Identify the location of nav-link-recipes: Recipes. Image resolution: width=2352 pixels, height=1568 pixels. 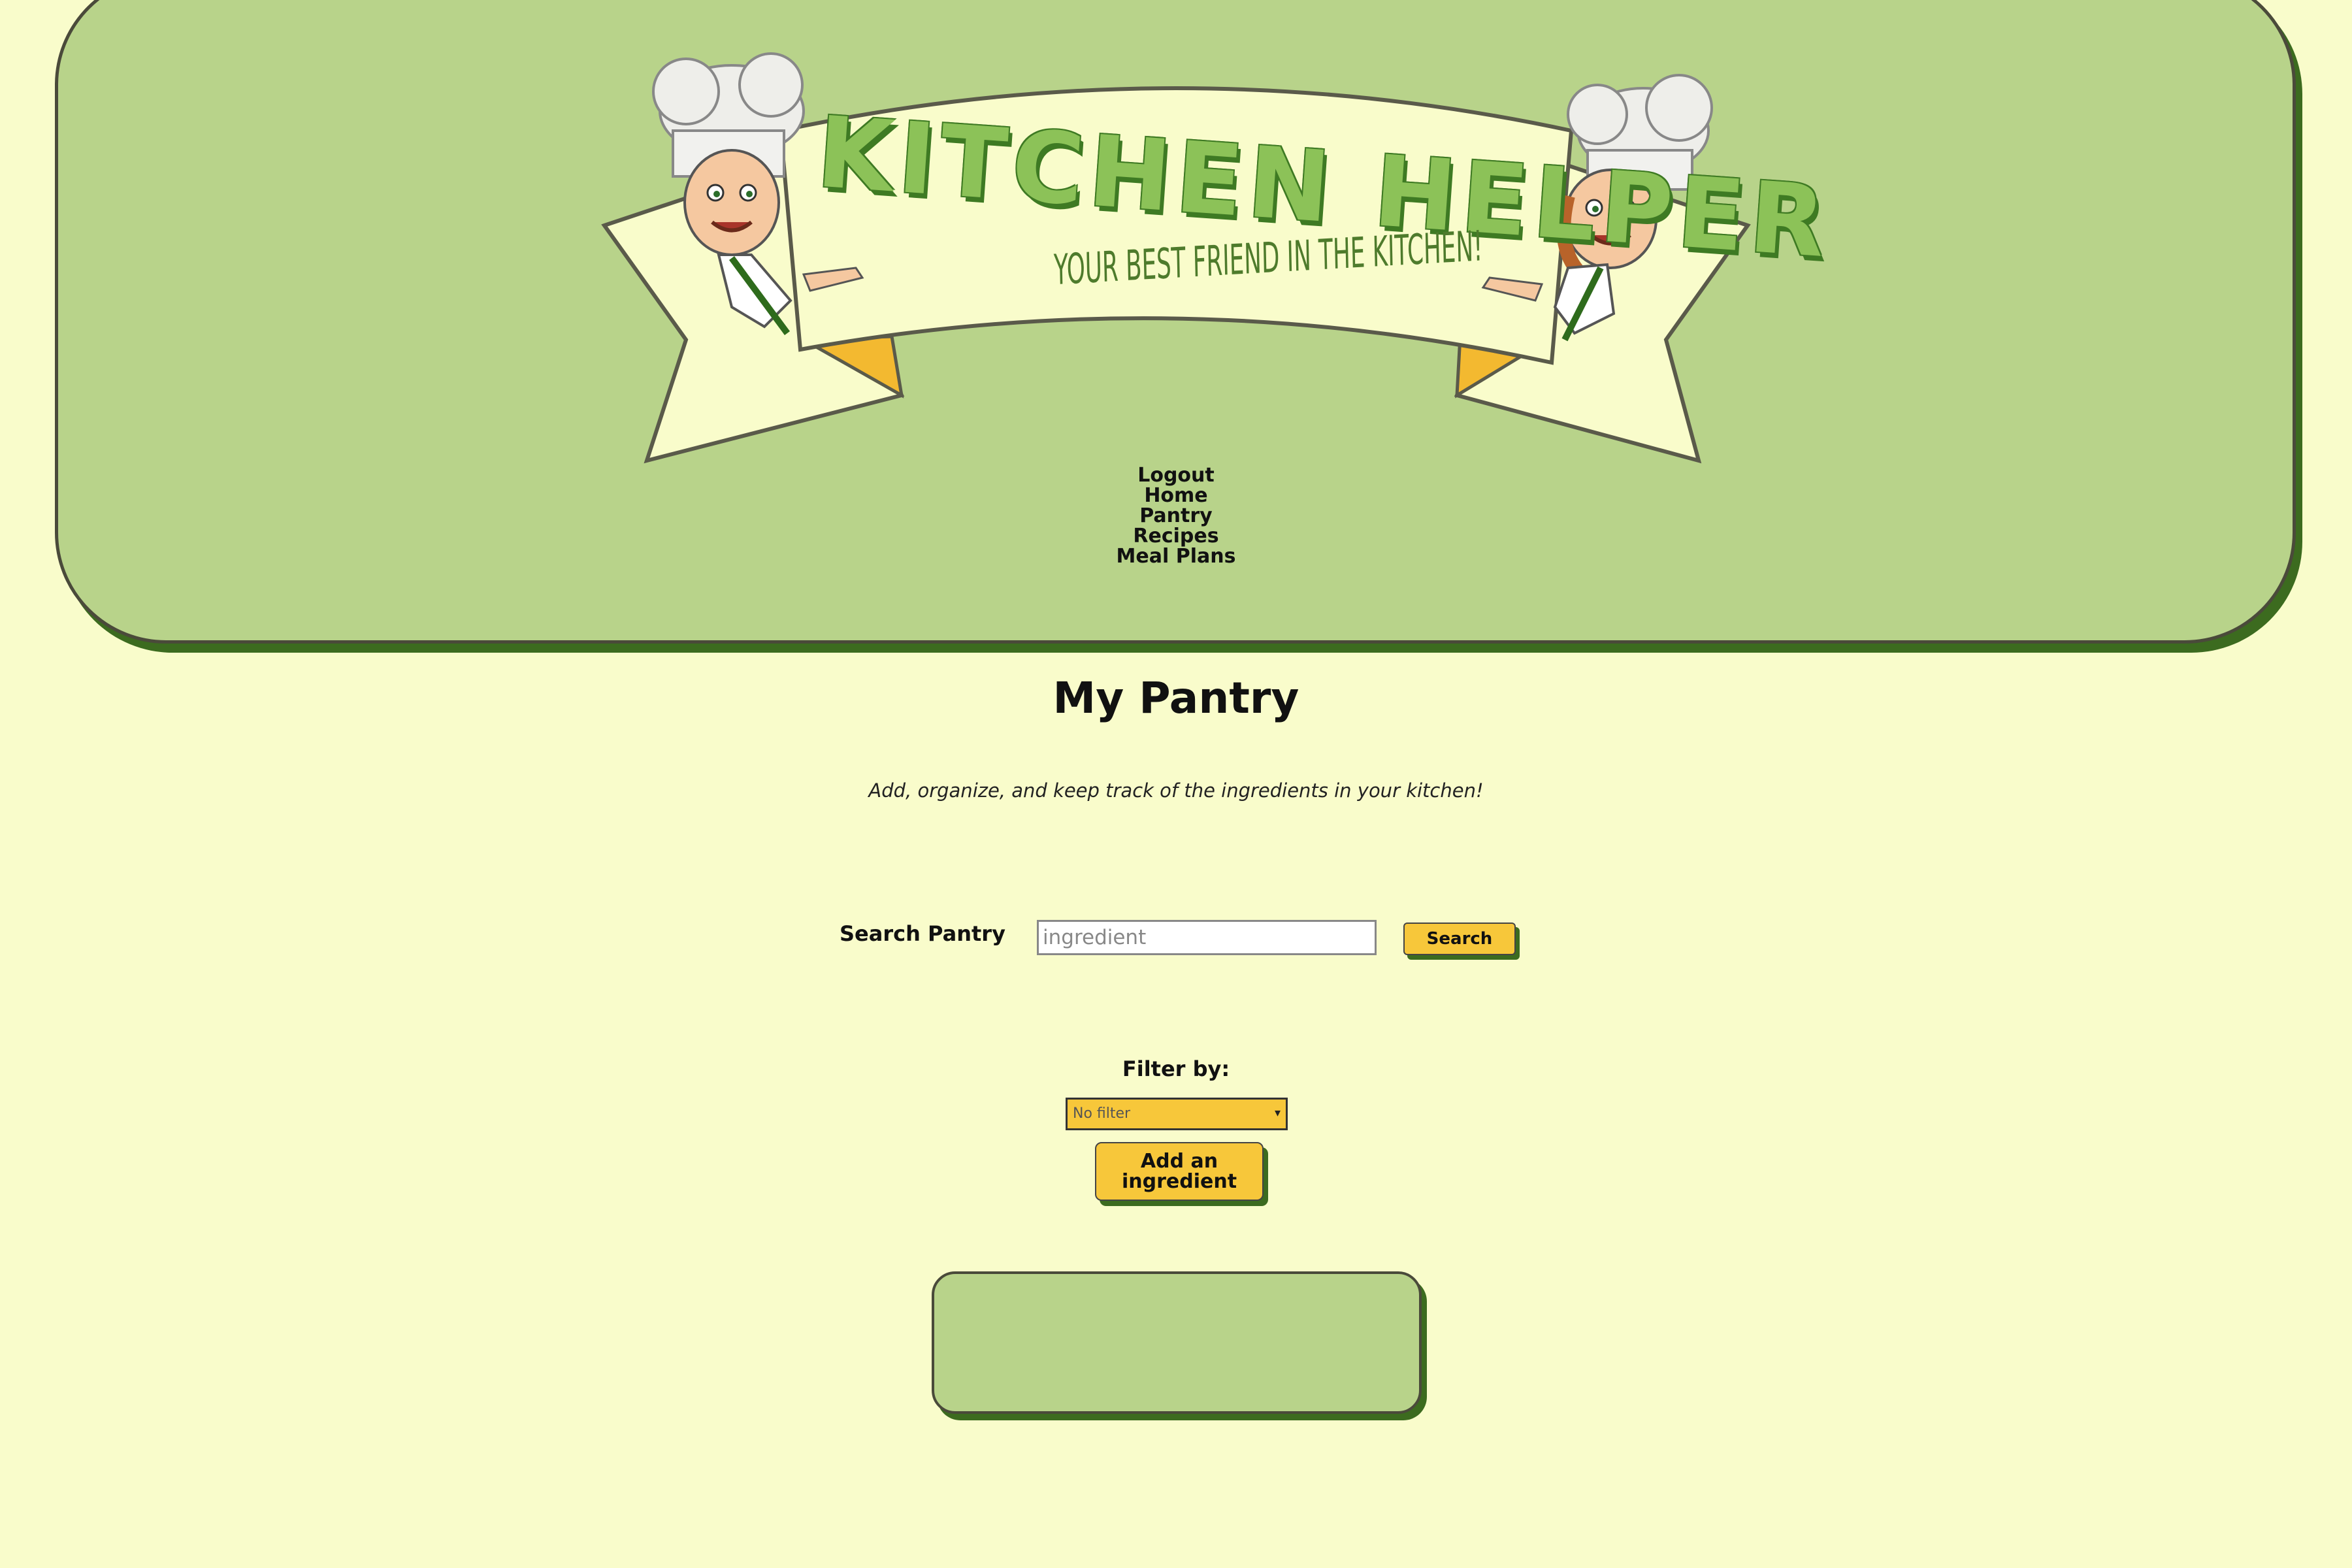
(1176, 536).